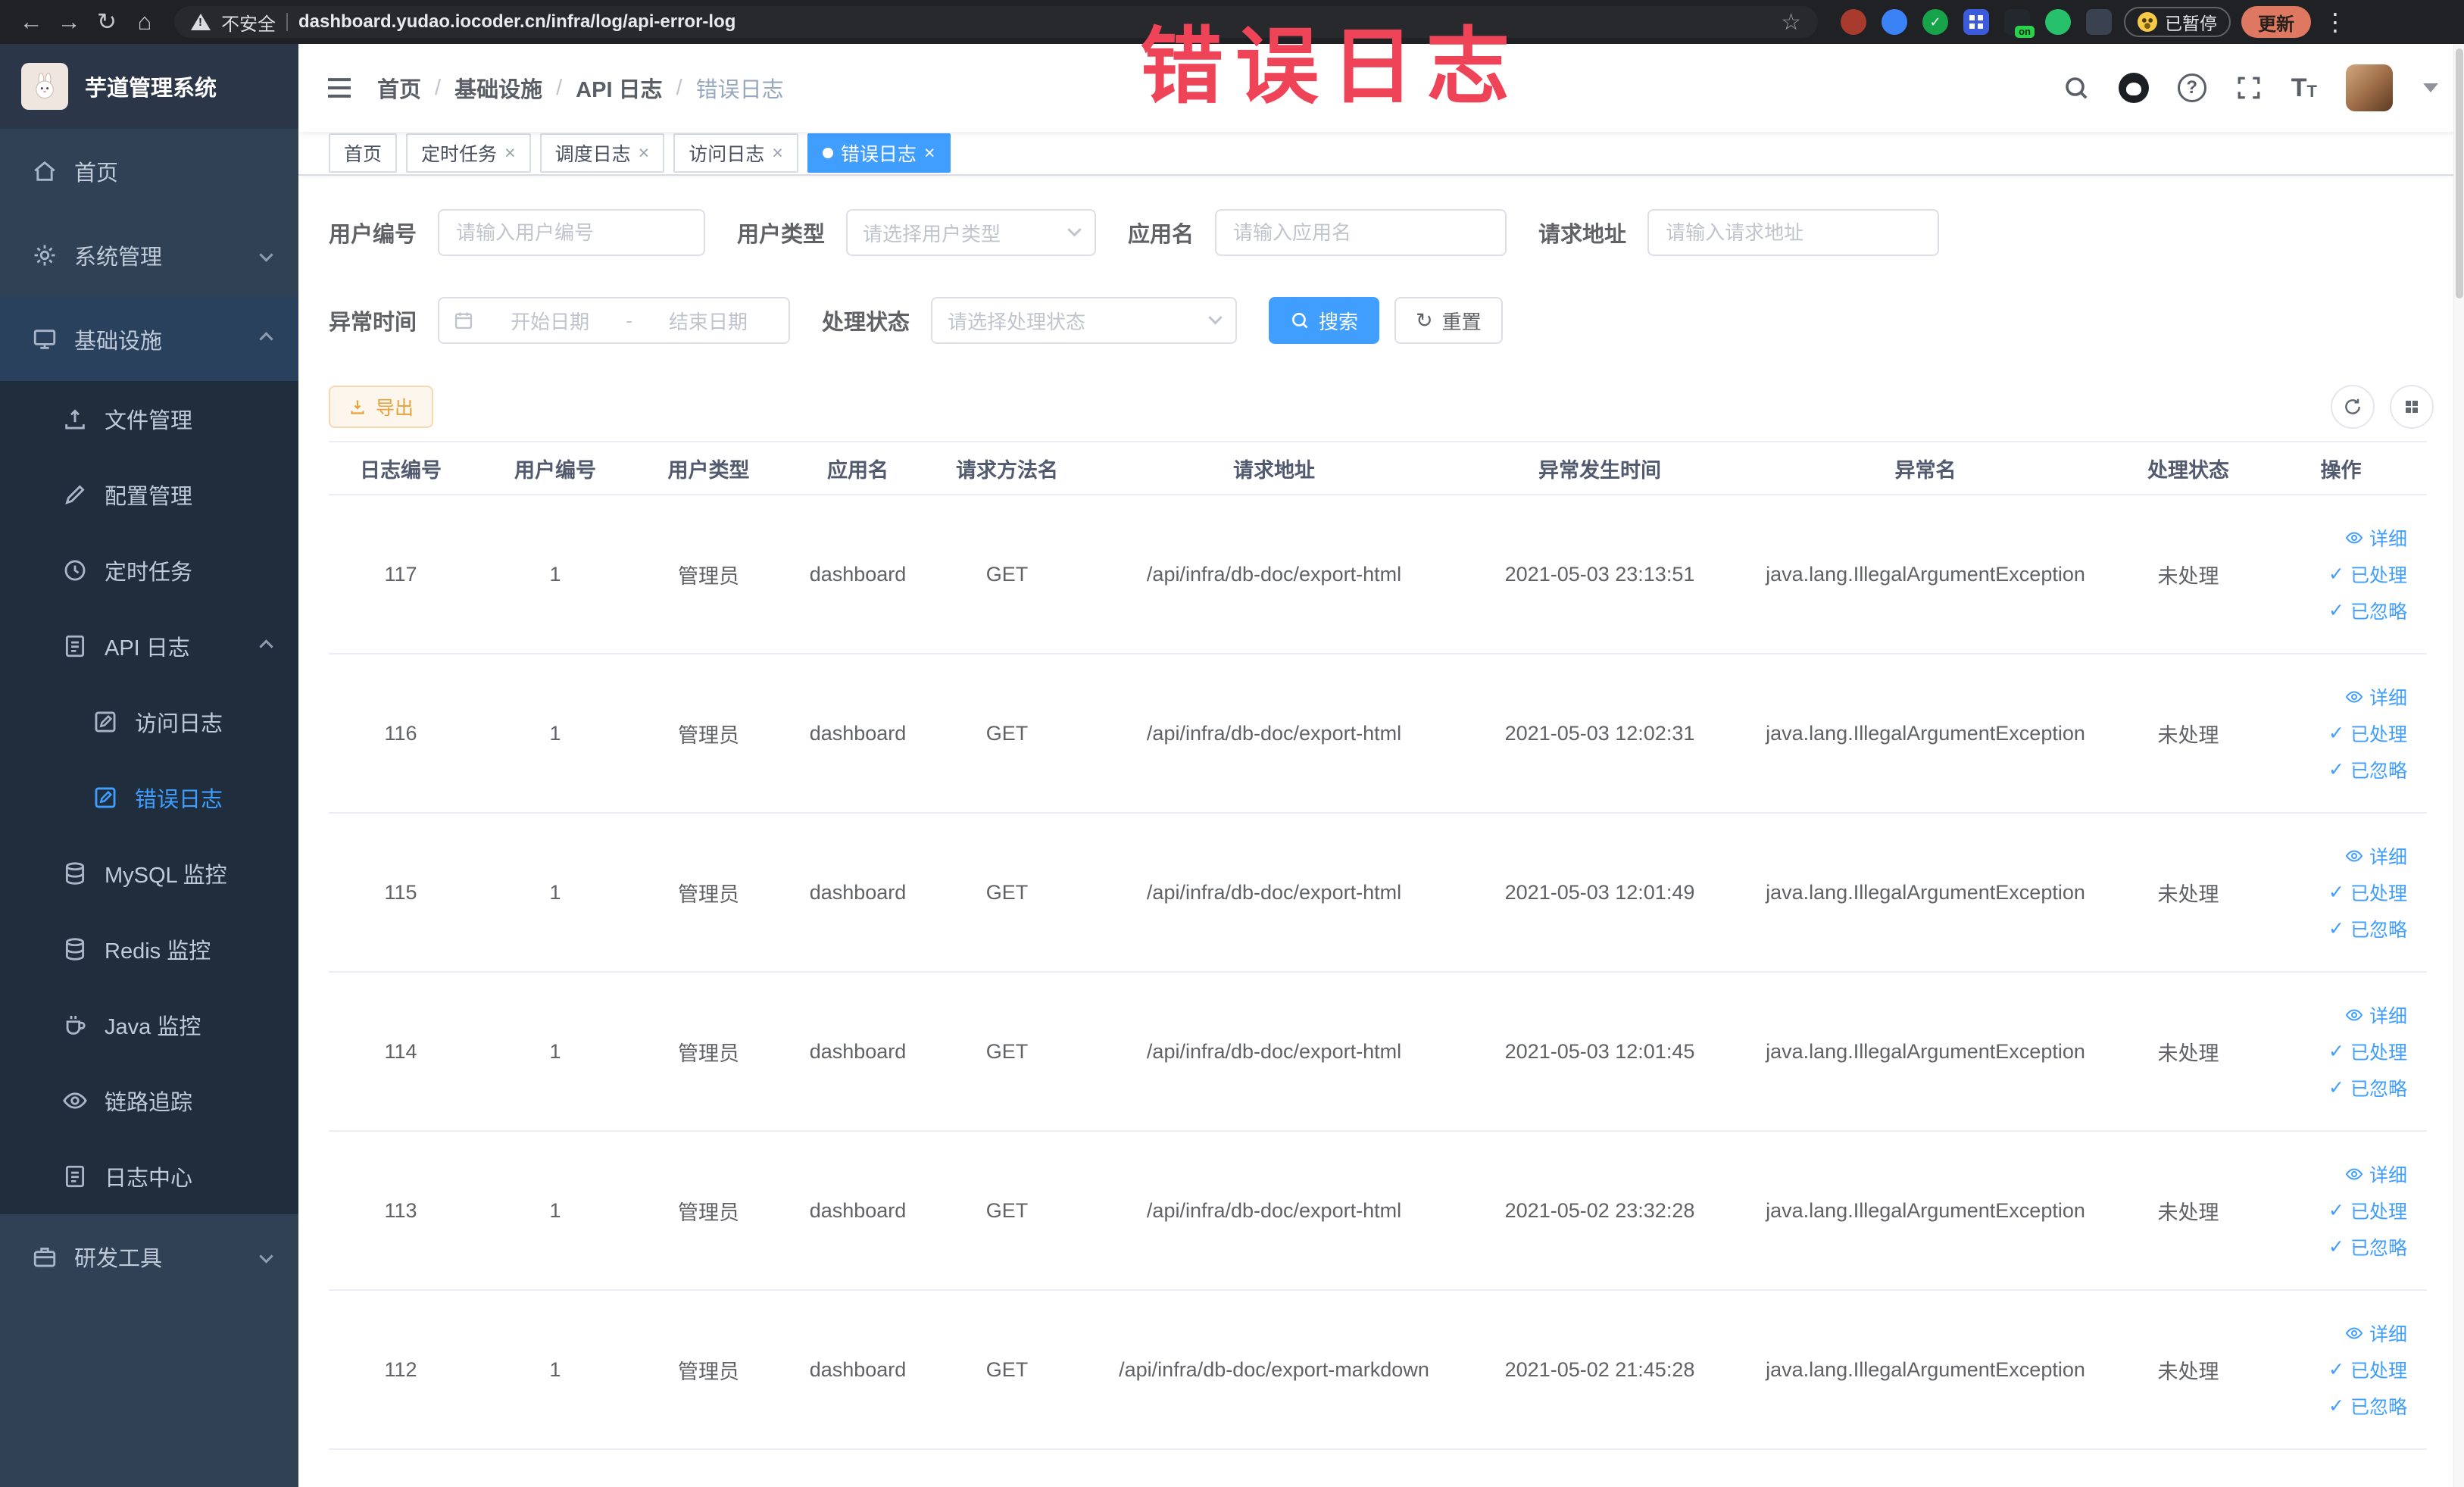 This screenshot has width=2464, height=1487. Describe the element at coordinates (45, 255) in the screenshot. I see `gear-icon` at that location.